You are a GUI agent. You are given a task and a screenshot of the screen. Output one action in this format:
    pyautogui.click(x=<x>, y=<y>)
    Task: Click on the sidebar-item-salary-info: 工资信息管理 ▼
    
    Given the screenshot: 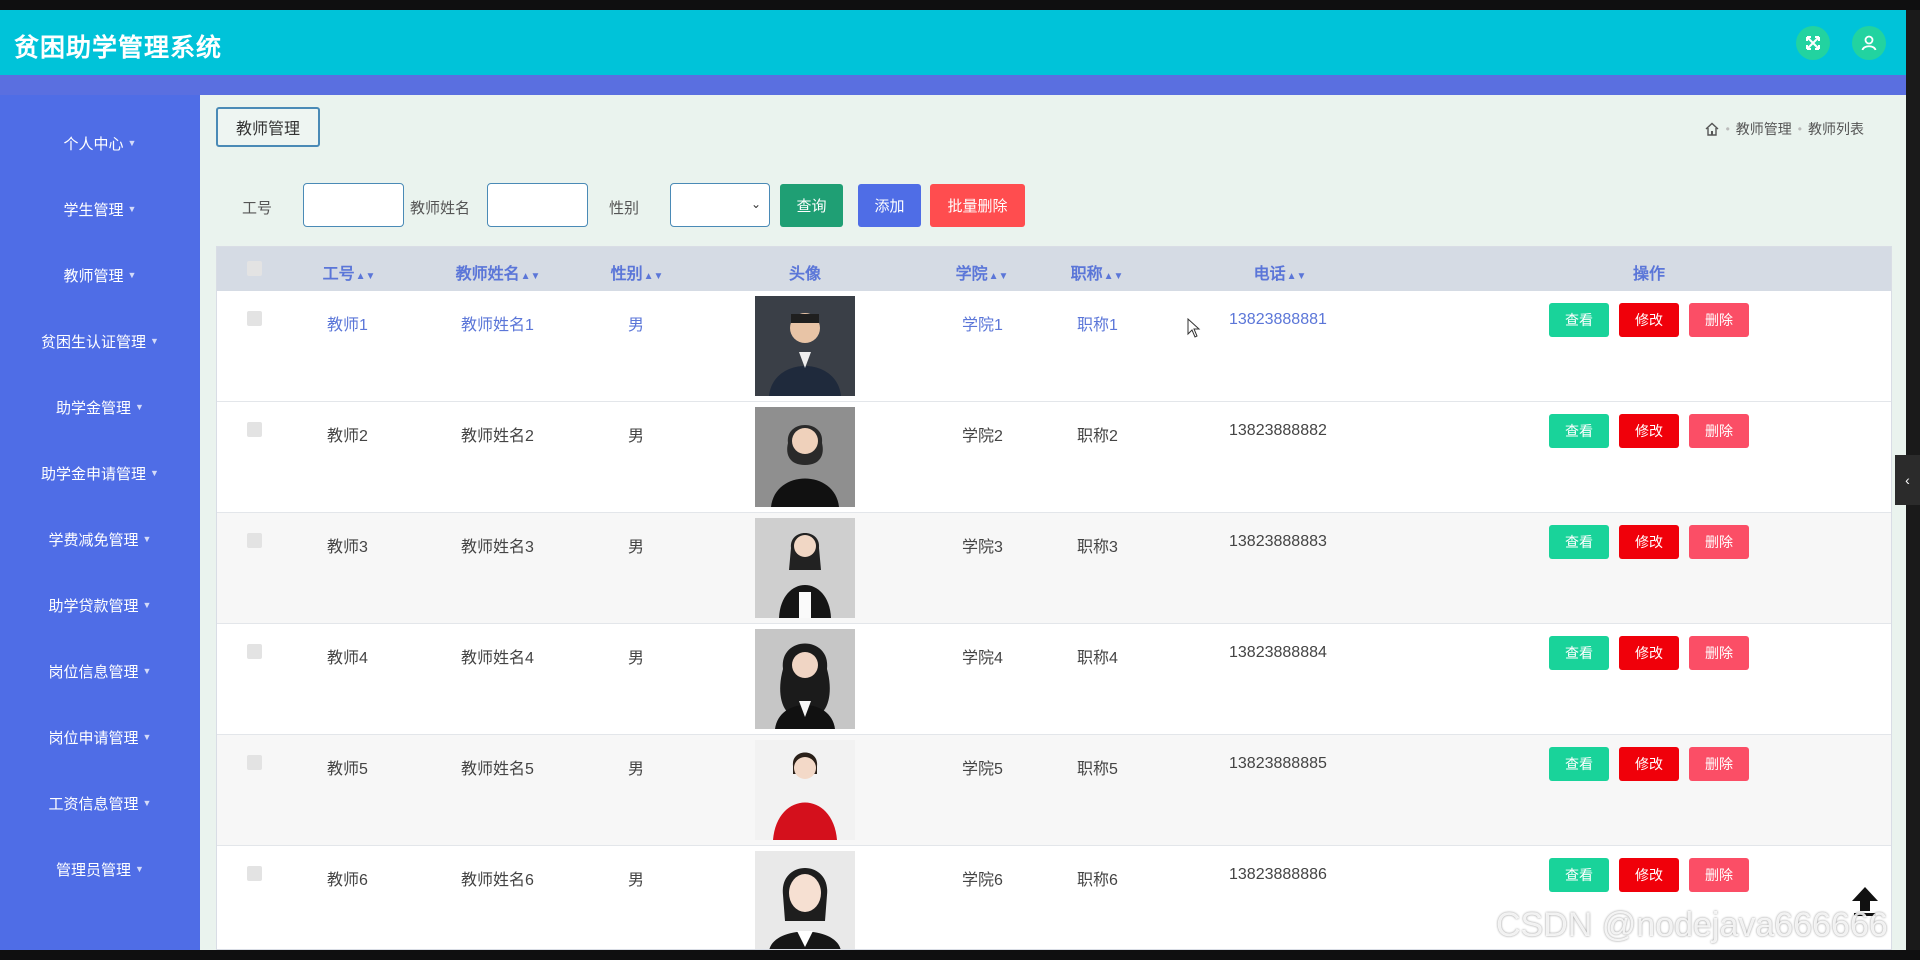 What is the action you would take?
    pyautogui.click(x=100, y=803)
    